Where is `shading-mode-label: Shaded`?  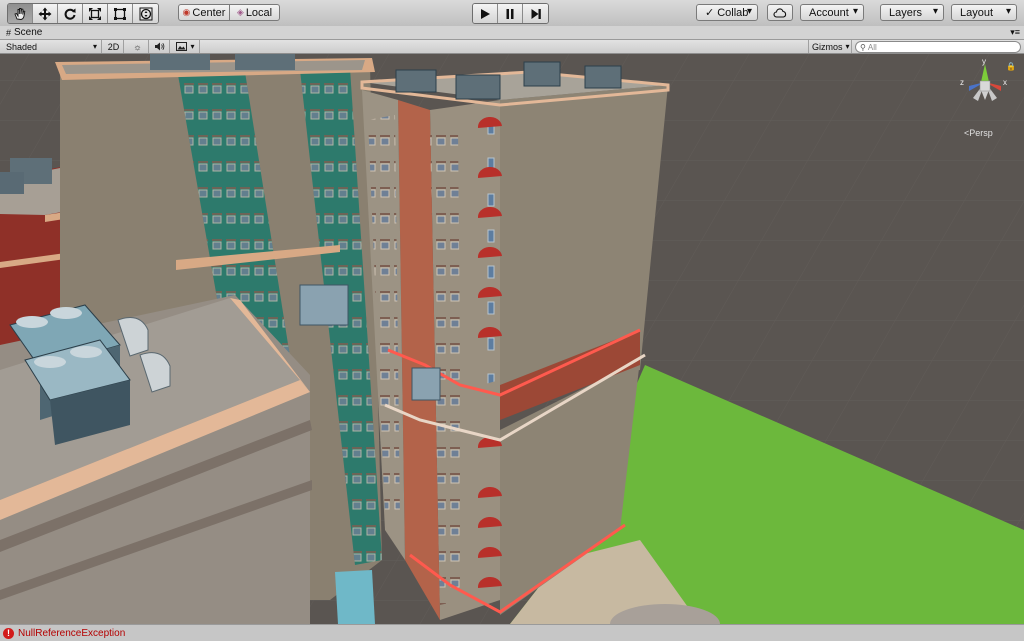 shading-mode-label: Shaded is located at coordinates (22, 46).